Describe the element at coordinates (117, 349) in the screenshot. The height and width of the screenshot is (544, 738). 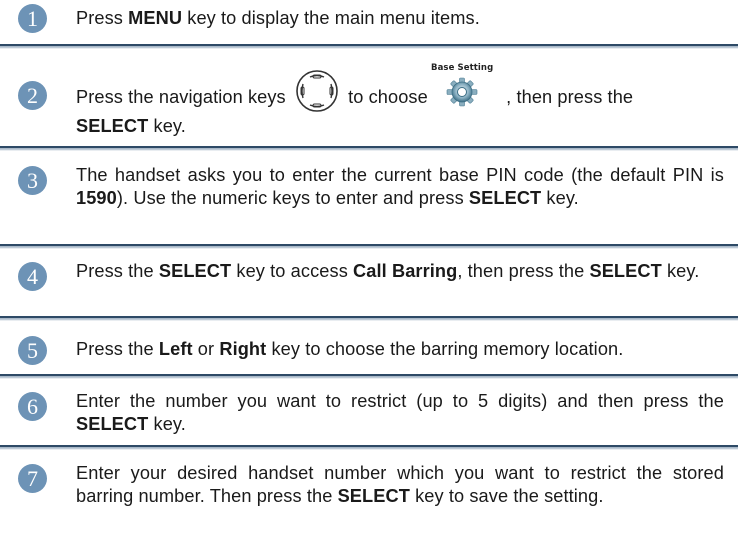
I see `step-5-text-a: Press the` at that location.